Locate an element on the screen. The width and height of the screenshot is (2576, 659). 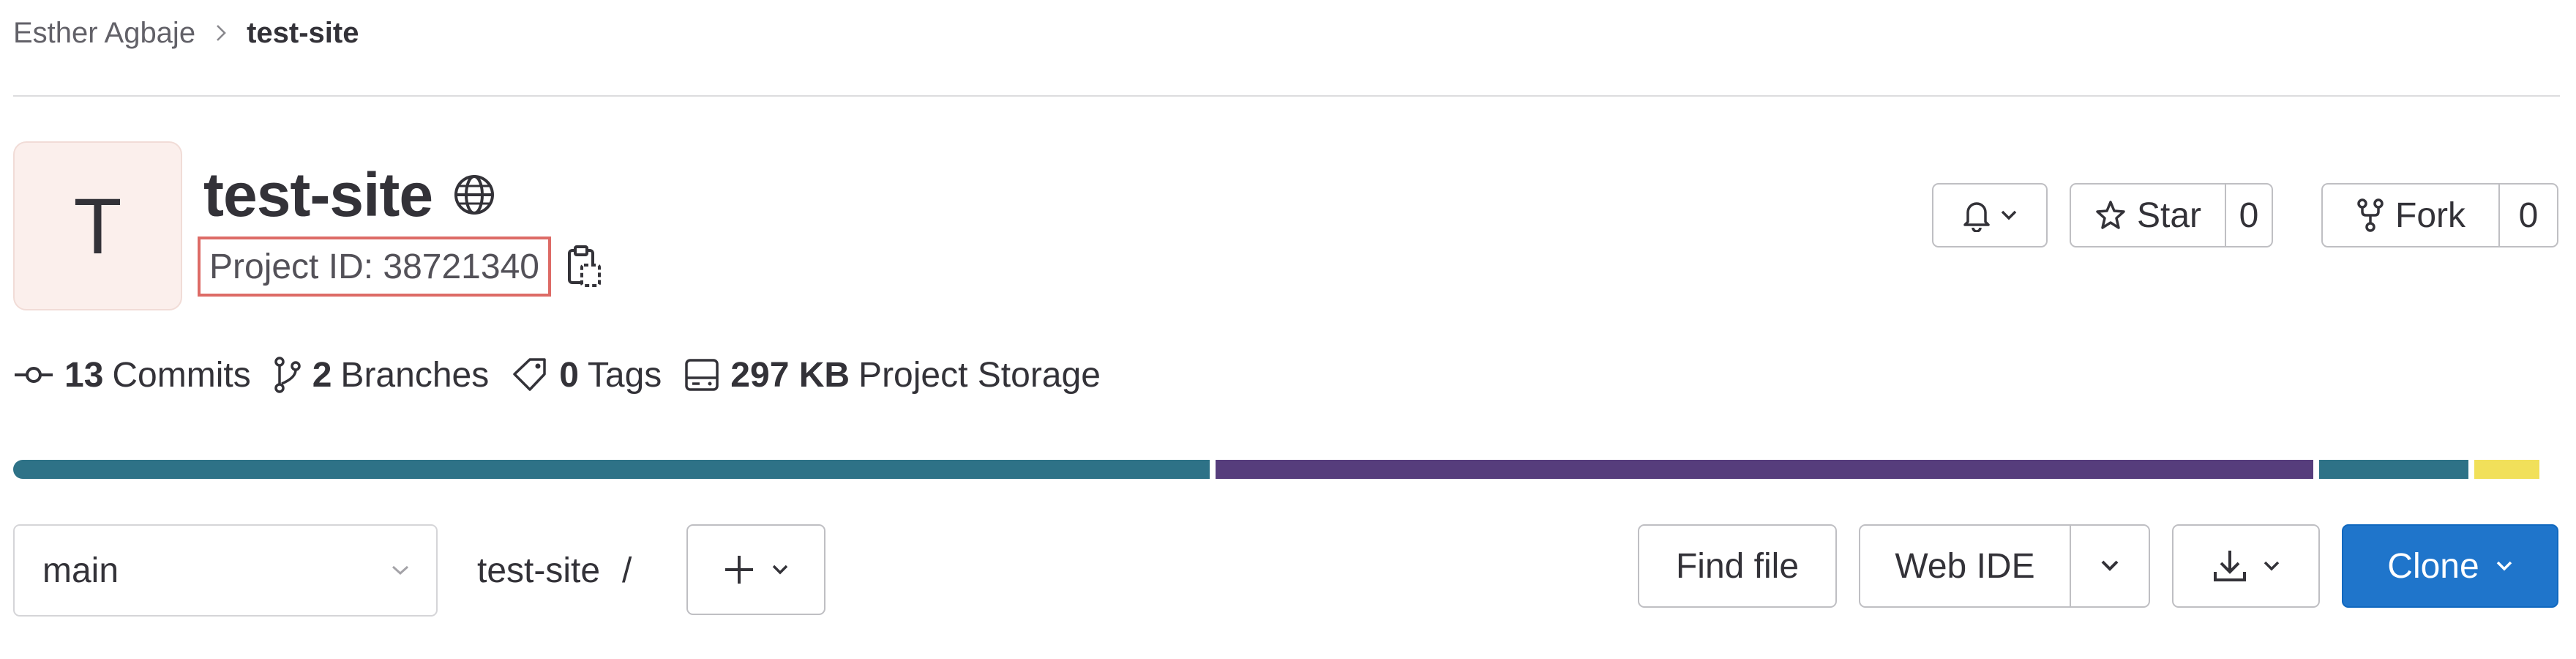
find-file-button: Find file is located at coordinates (1737, 566).